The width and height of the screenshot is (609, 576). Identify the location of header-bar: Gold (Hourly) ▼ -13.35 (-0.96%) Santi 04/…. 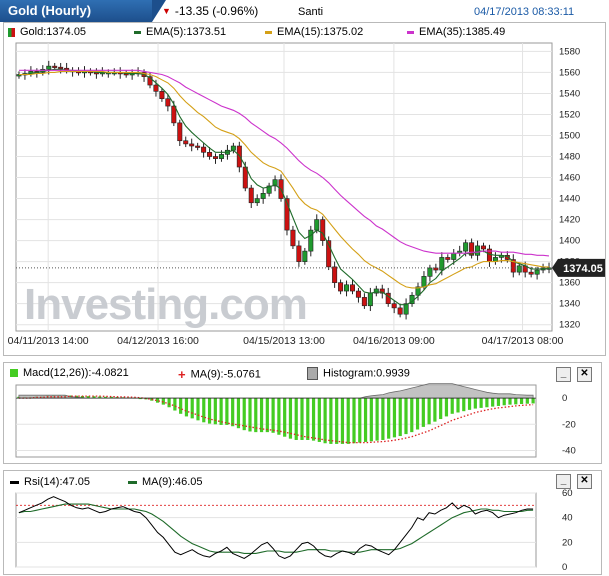
(304, 11).